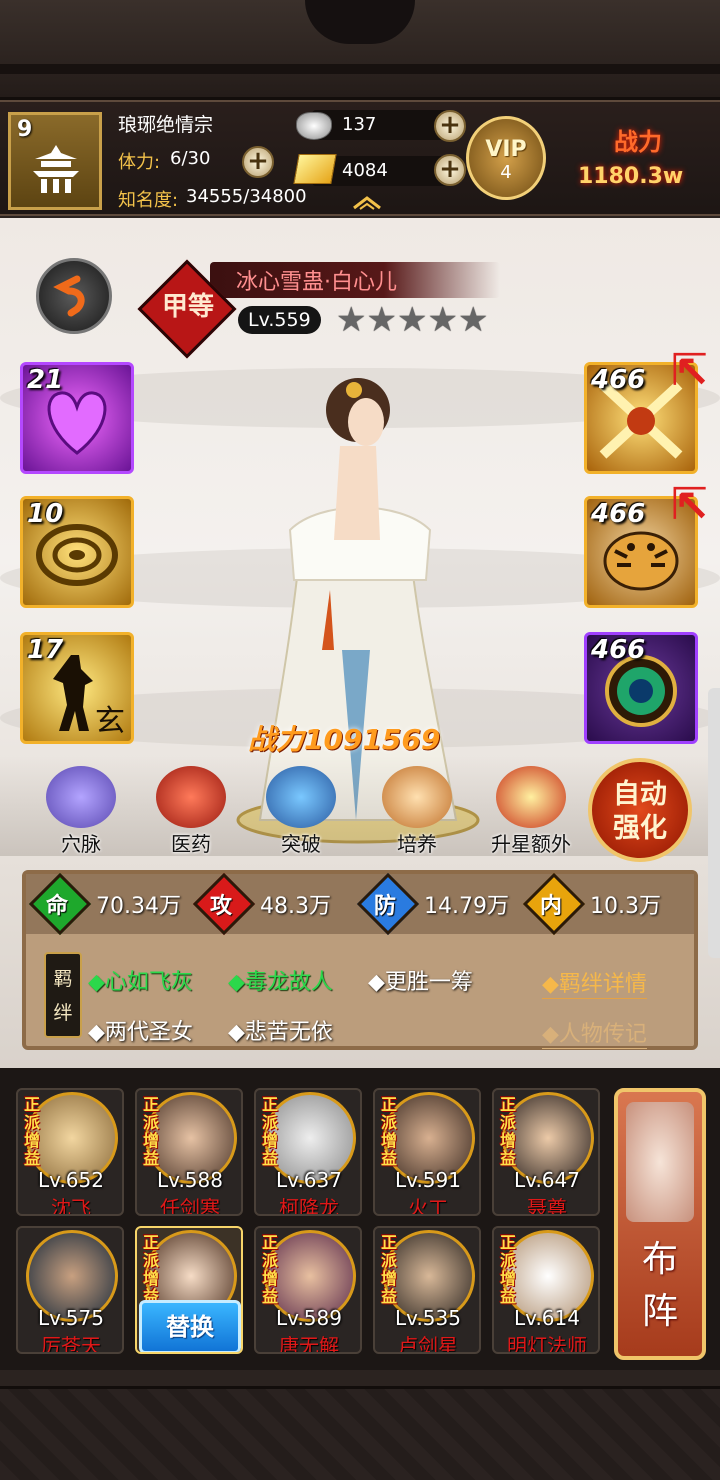 This screenshot has height=1480, width=720. Describe the element at coordinates (70, 1290) in the screenshot. I see `lineup-slot-6: Lv.575 厉苍天` at that location.